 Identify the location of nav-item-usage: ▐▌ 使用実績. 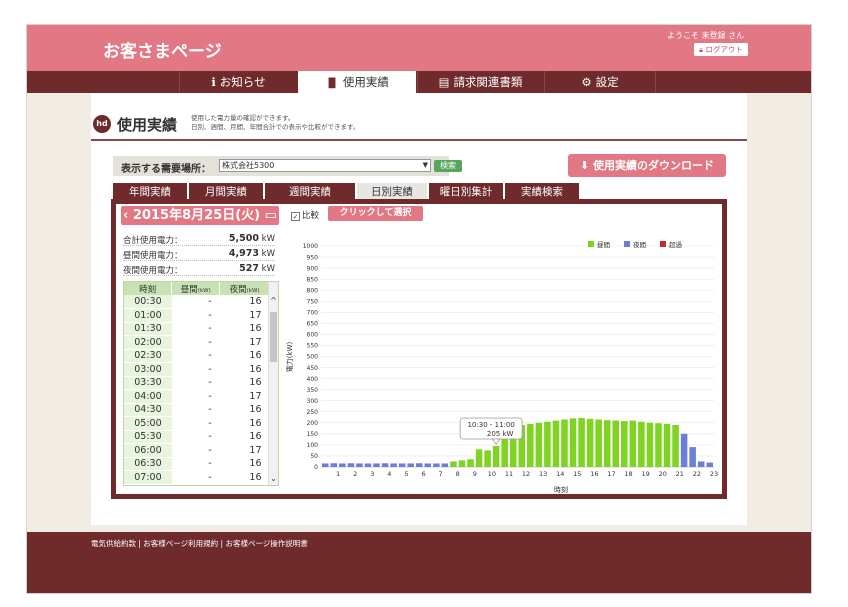
(357, 82).